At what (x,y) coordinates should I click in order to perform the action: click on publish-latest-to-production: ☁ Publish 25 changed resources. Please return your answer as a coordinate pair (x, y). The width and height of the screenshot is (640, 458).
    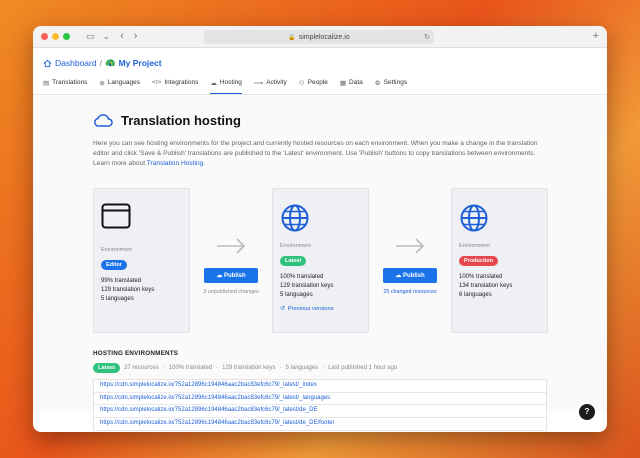
    Looking at the image, I should click on (410, 260).